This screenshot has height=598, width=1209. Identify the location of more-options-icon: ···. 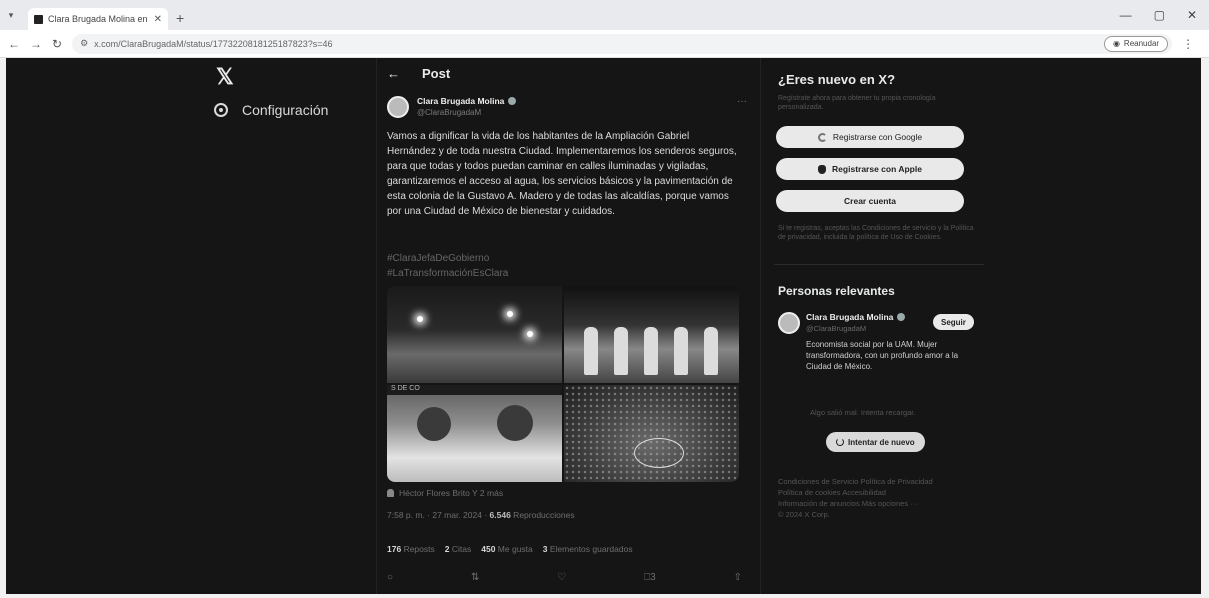
(742, 107).